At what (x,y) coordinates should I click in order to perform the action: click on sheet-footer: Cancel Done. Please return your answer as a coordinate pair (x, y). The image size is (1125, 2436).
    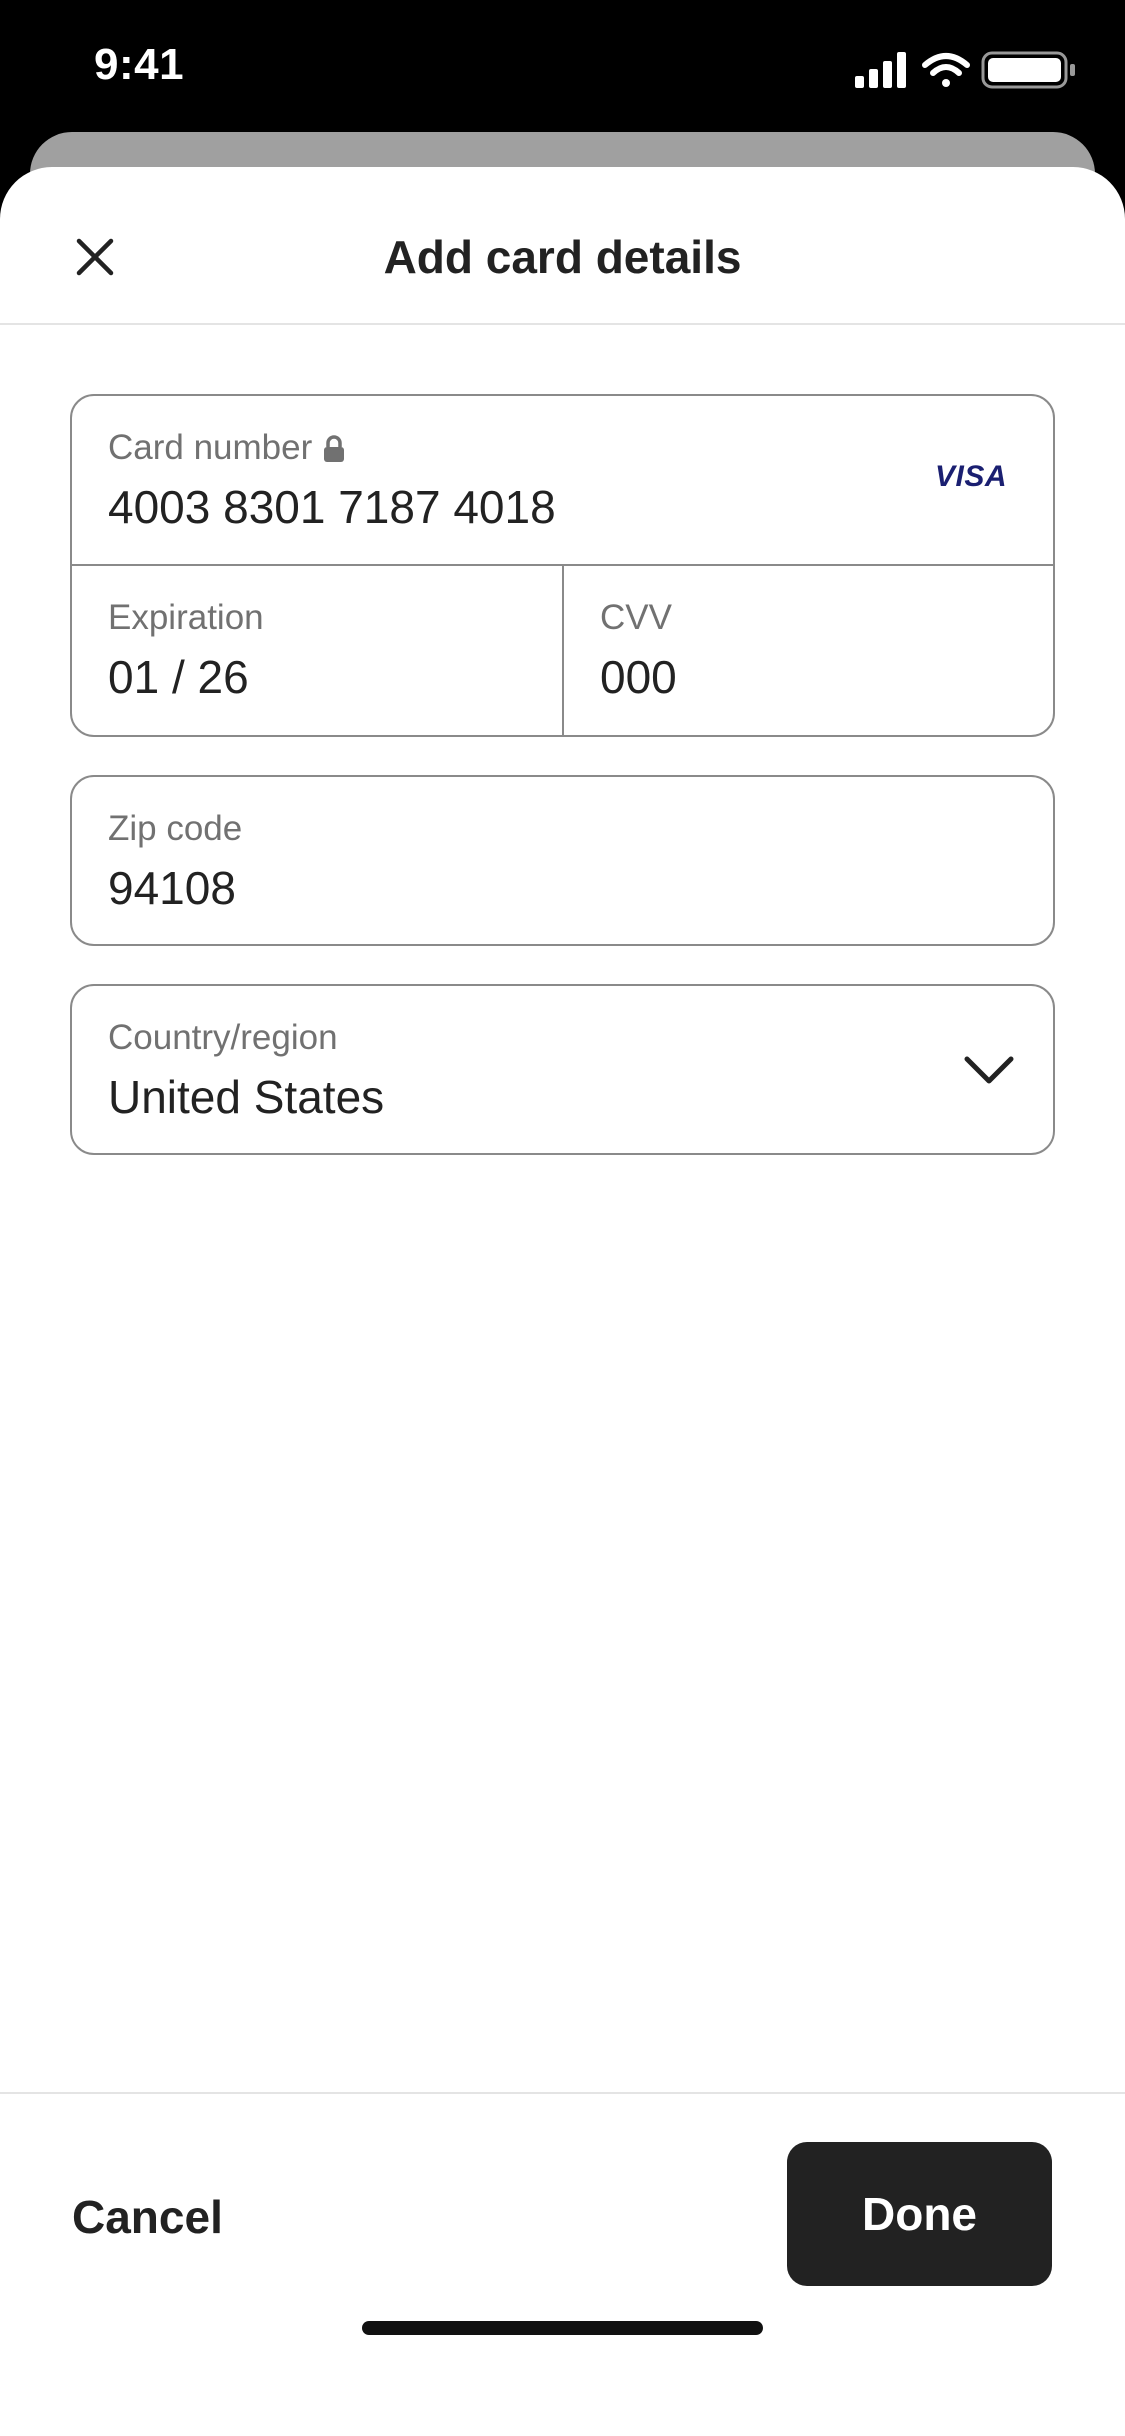
    Looking at the image, I should click on (562, 2264).